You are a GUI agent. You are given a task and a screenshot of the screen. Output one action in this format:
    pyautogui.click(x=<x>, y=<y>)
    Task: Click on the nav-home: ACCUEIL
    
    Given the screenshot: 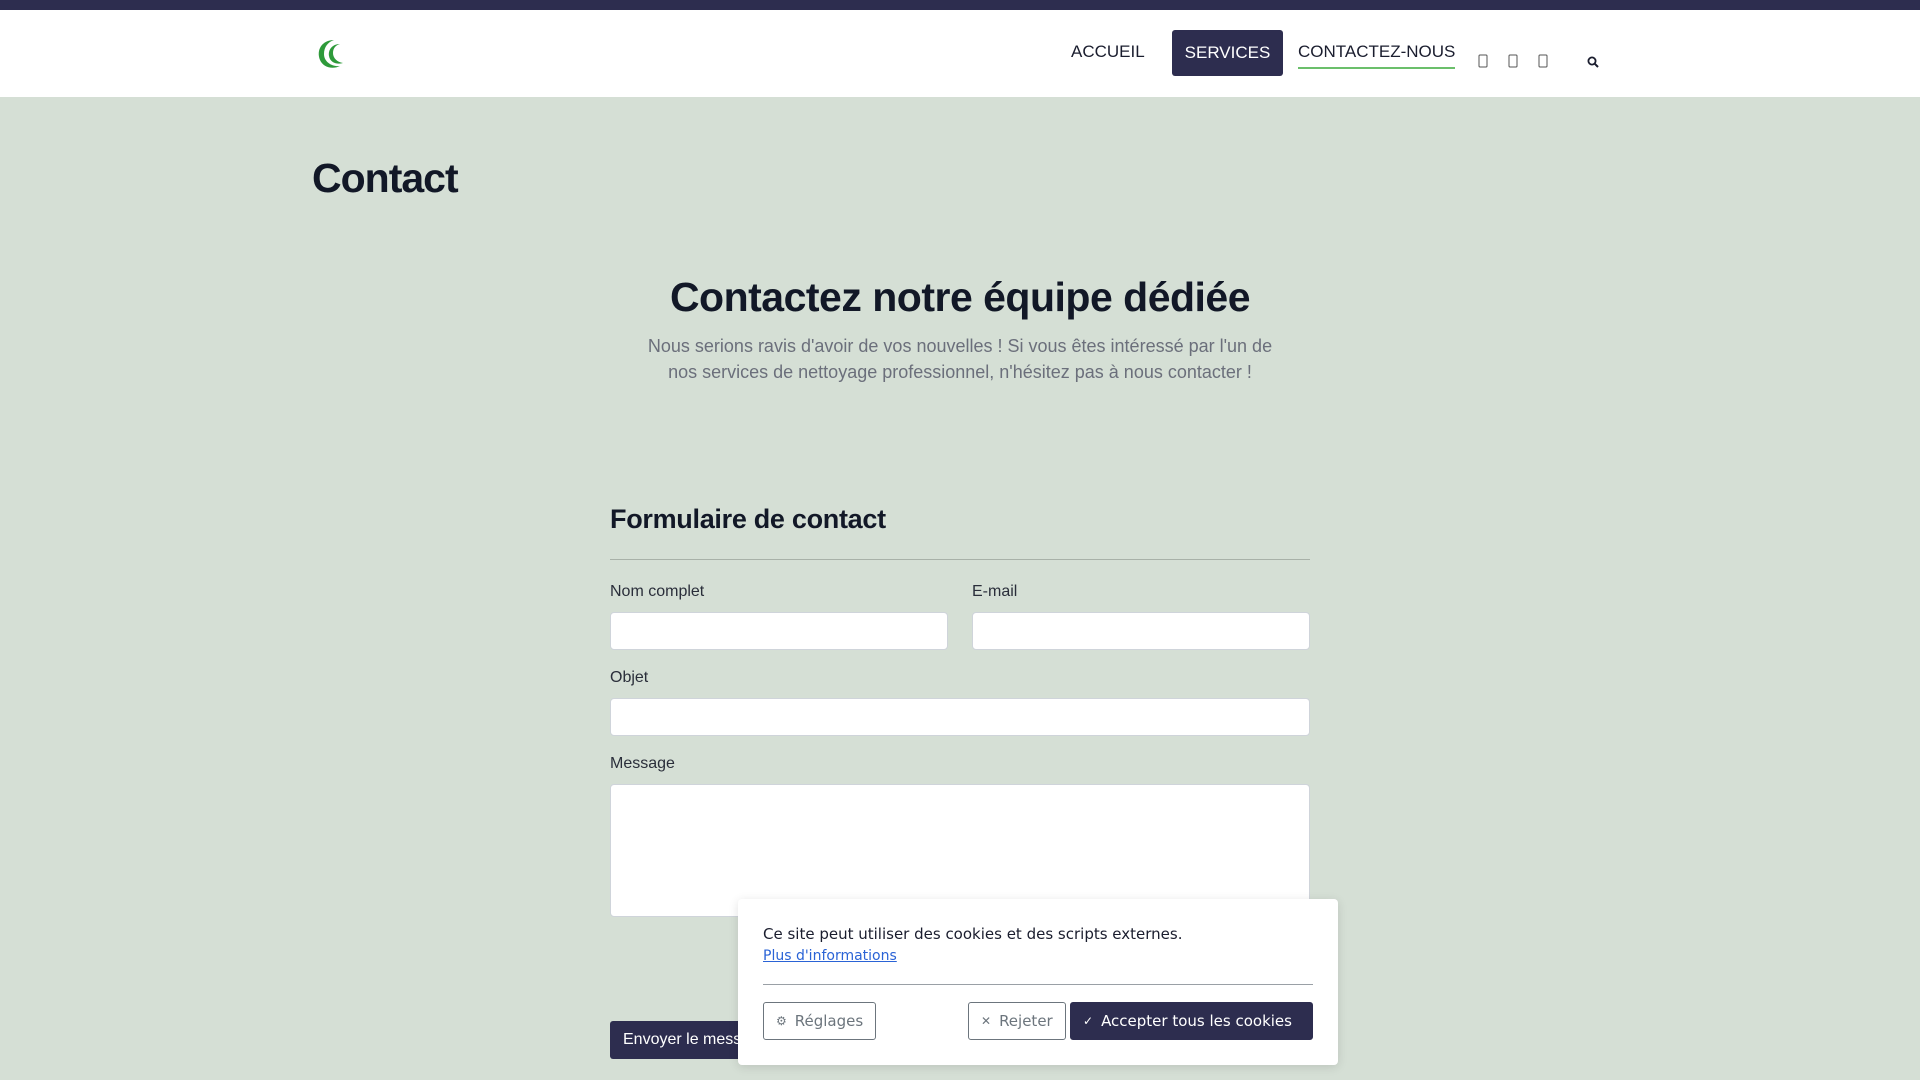 What is the action you would take?
    pyautogui.click(x=1108, y=53)
    